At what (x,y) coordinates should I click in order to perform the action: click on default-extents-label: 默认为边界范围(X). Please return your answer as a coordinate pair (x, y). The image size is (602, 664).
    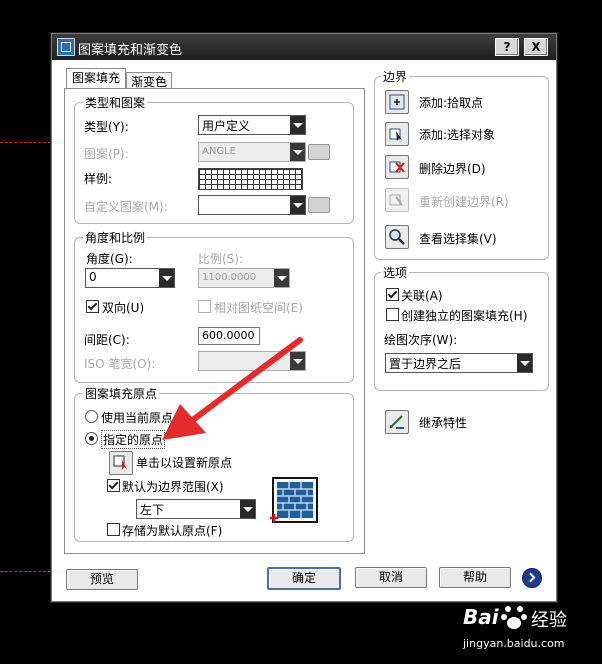
    Looking at the image, I should click on (173, 487).